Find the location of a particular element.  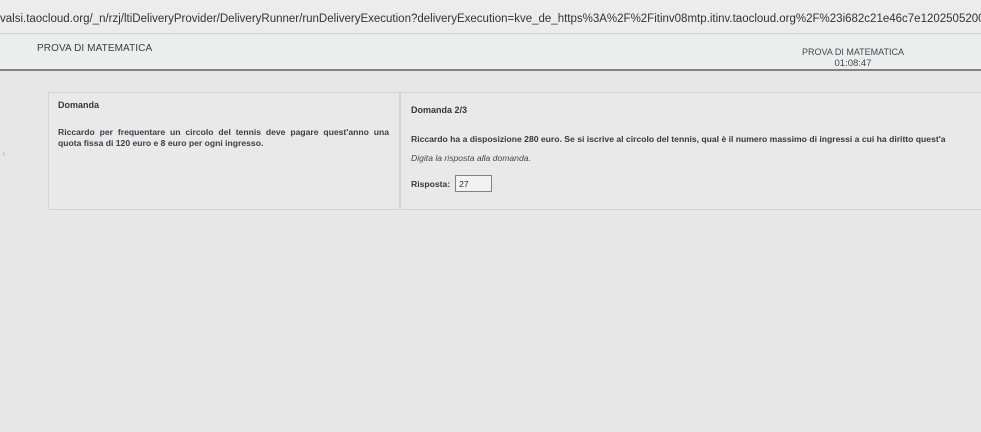

test-info: PROVA DI MATEMATICA 01:08:47 is located at coordinates (853, 58).